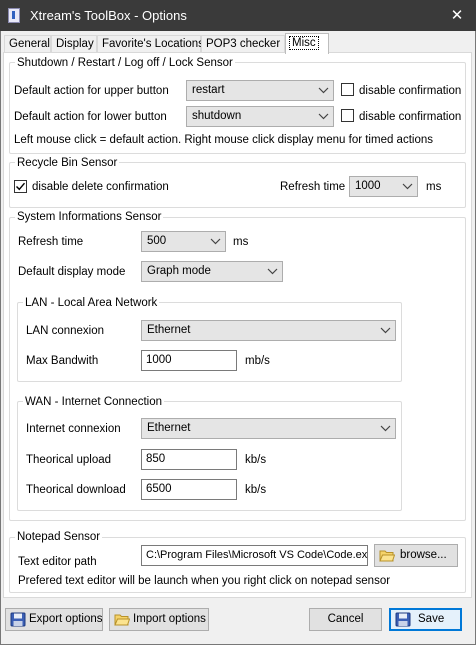 Image resolution: width=476 pixels, height=645 pixels. I want to click on lan-connexion-label: LAN connexion, so click(65, 331).